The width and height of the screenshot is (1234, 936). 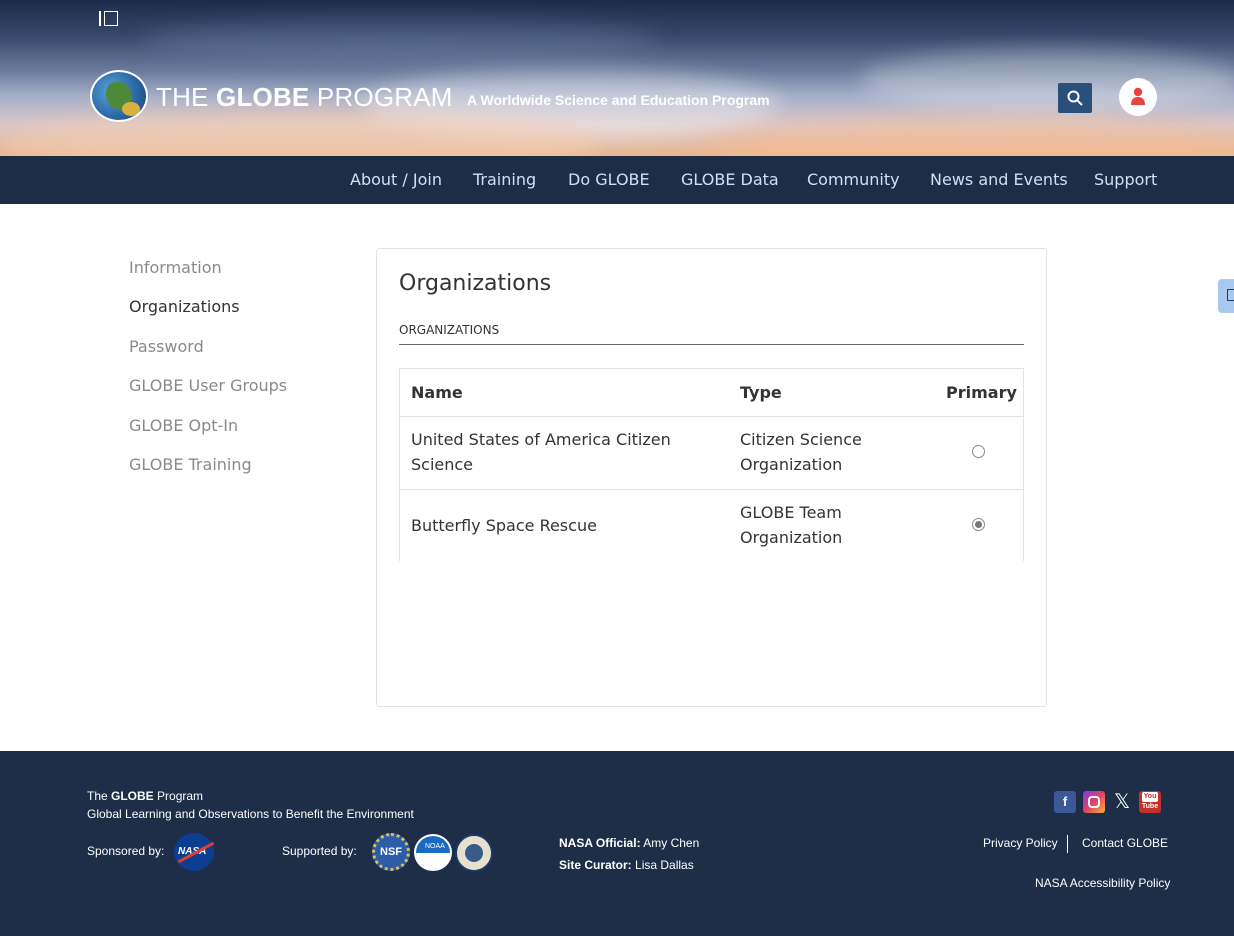 What do you see at coordinates (711, 393) in the screenshot?
I see `table-header-row: Name Type Primary` at bounding box center [711, 393].